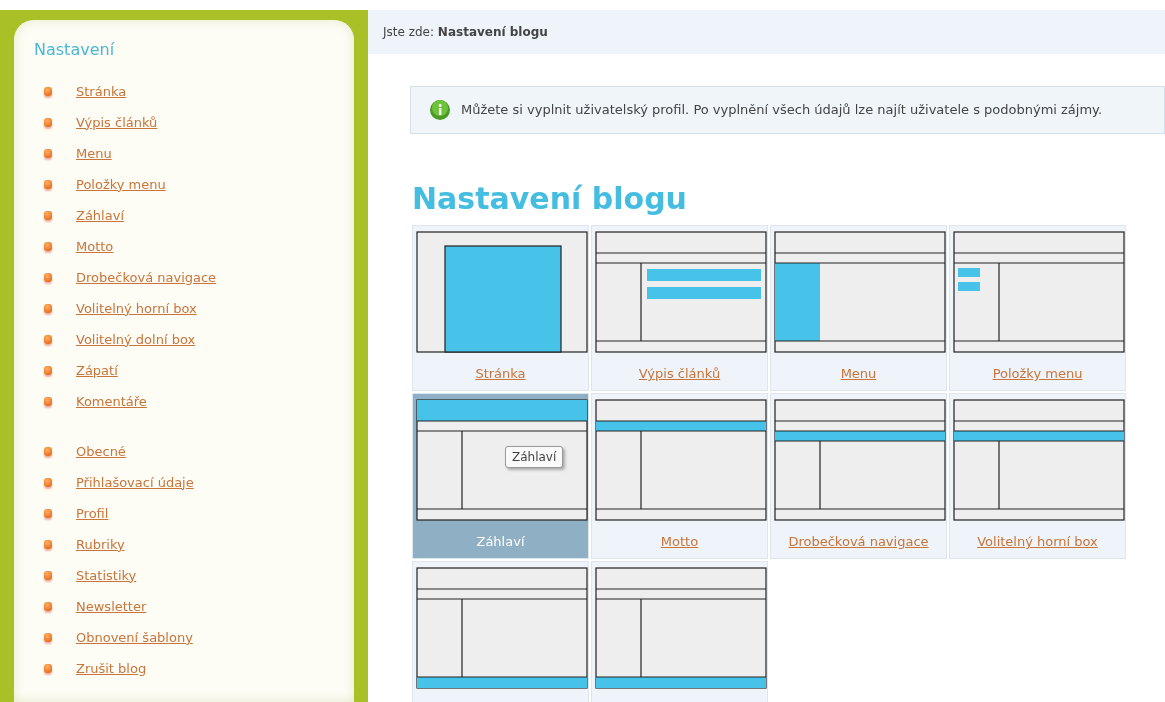 This screenshot has width=1165, height=702. What do you see at coordinates (75, 50) in the screenshot?
I see `sidebar-title: Nastavení` at bounding box center [75, 50].